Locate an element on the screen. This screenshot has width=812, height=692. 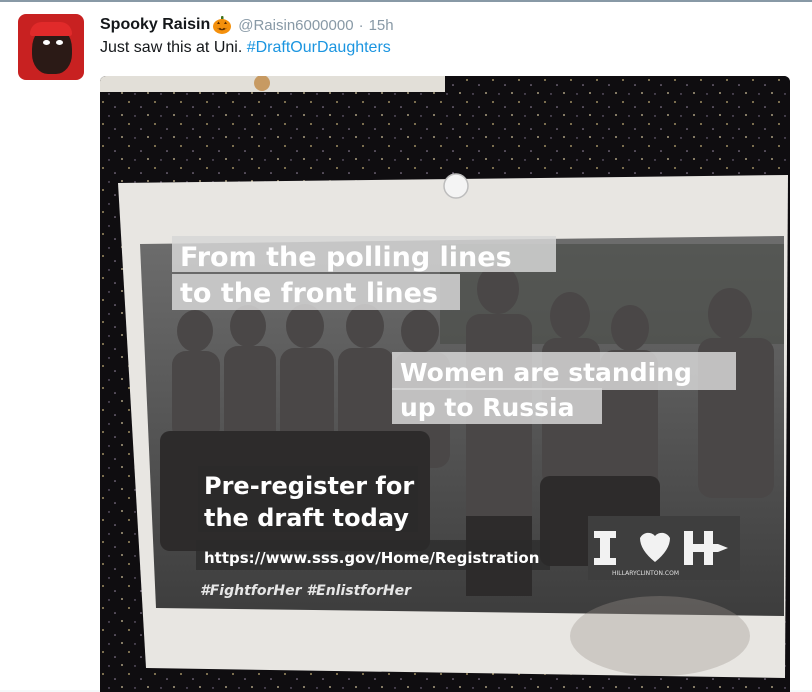
poster-headline-2: to the front lines is located at coordinates (309, 293).